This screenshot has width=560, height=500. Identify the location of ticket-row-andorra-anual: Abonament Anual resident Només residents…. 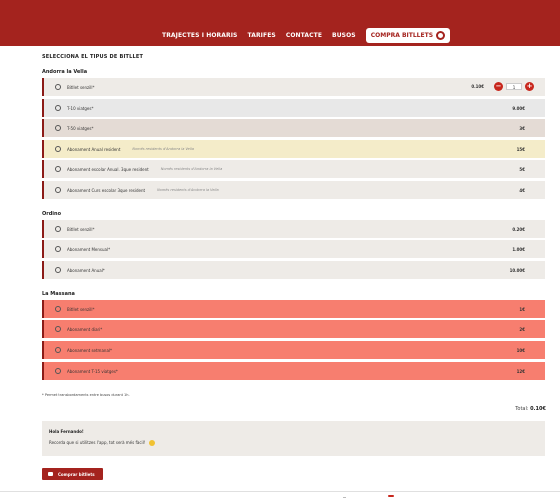
(293, 149).